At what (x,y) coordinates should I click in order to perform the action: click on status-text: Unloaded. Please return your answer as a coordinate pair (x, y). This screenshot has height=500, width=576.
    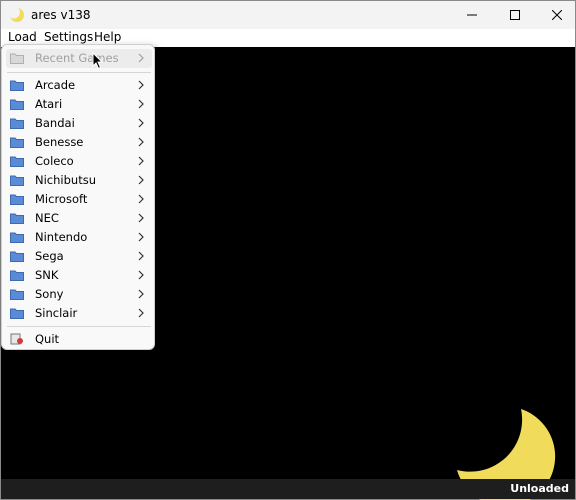
    Looking at the image, I should click on (539, 488).